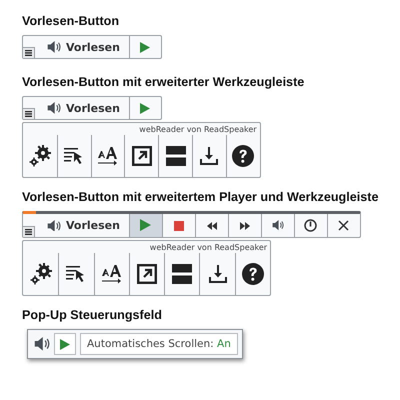 The height and width of the screenshot is (400, 400). Describe the element at coordinates (211, 226) in the screenshot. I see `rewind-icon` at that location.